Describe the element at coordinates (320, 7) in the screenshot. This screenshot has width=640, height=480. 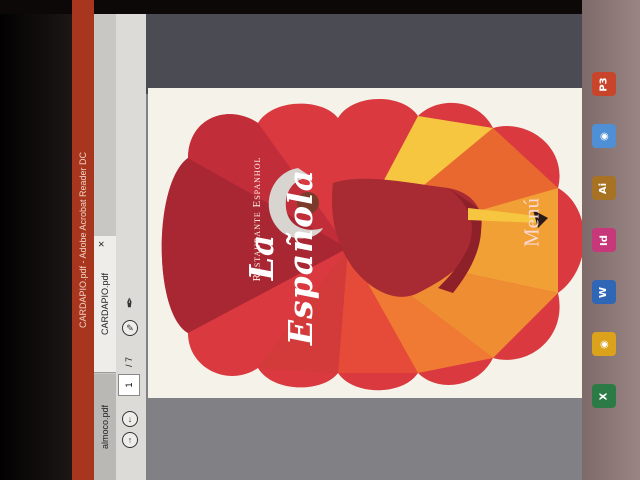
I see `monitor-bezel-top` at that location.